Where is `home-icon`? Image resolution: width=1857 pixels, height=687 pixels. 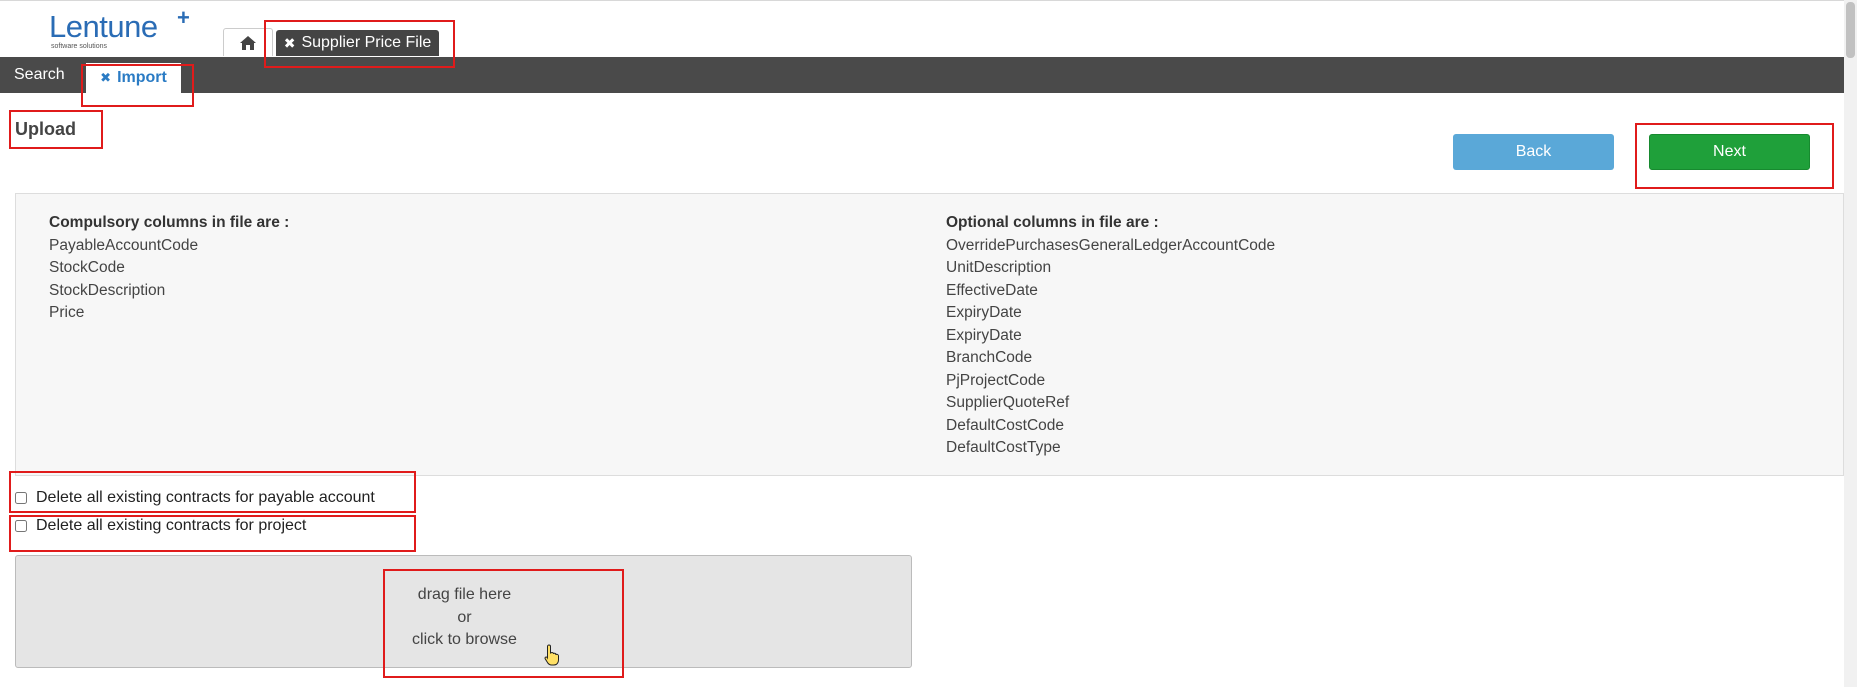 home-icon is located at coordinates (248, 42).